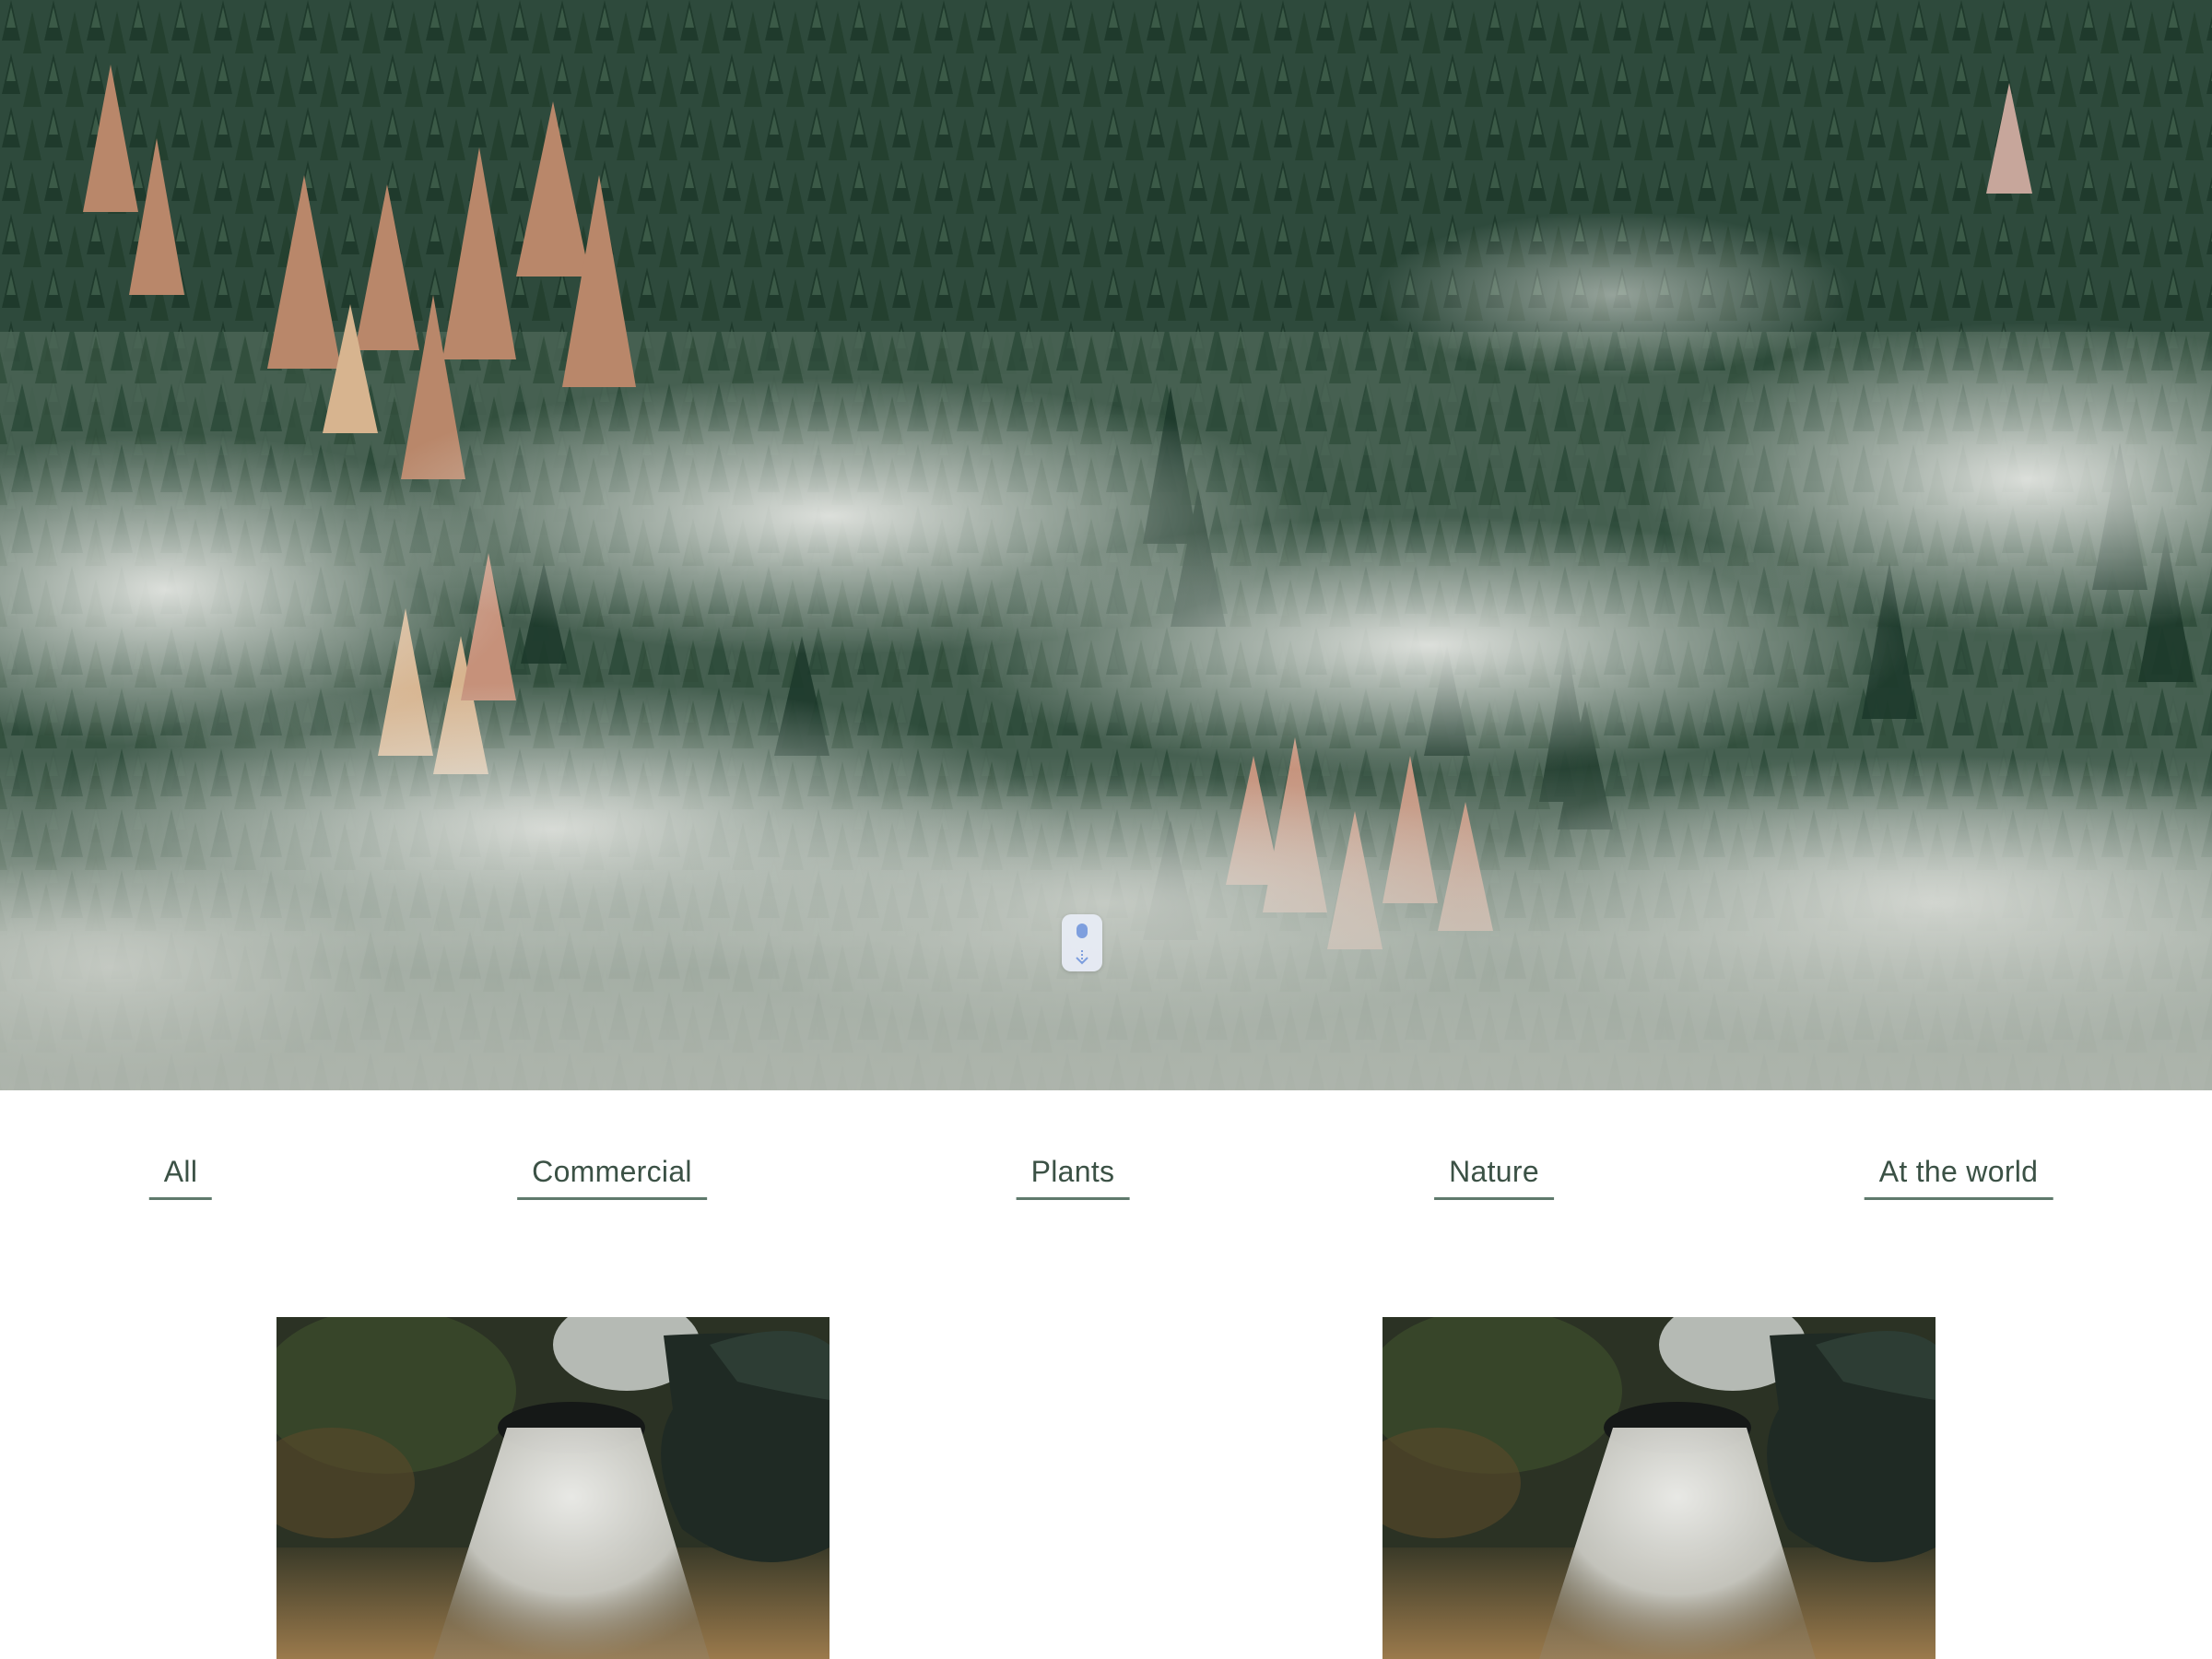 The height and width of the screenshot is (1659, 2212). Describe the element at coordinates (1082, 957) in the screenshot. I see `arrow-down-icon` at that location.